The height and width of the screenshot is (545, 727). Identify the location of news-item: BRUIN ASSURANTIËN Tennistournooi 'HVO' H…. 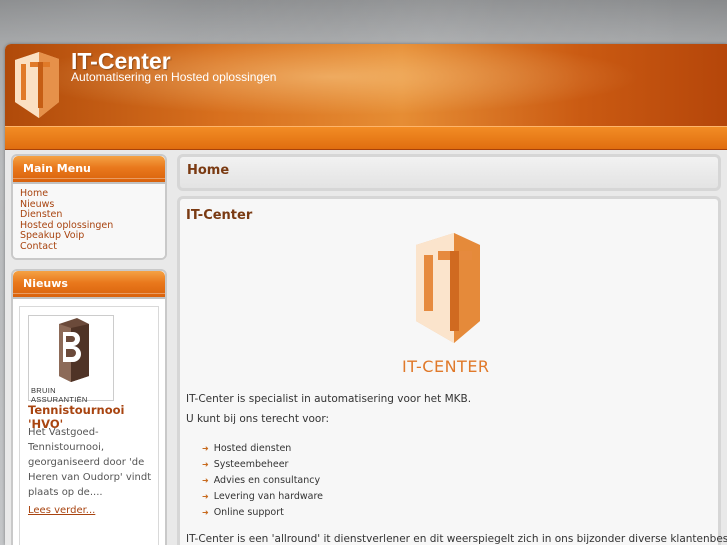
(89, 425).